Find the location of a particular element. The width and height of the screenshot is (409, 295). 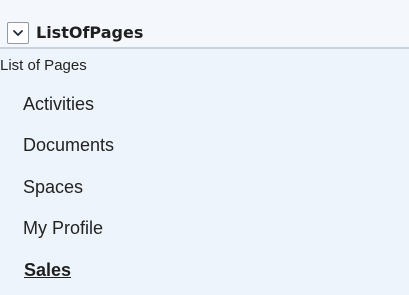

nav-item-spaces: Spaces is located at coordinates (53, 187).